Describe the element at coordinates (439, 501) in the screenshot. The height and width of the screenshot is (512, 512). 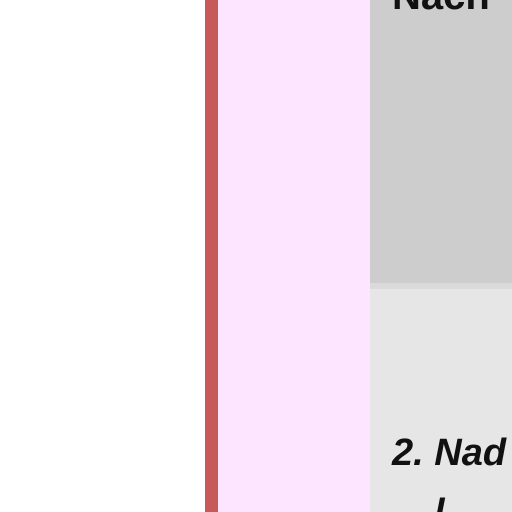
I see `numbered-item-continuation: l` at that location.